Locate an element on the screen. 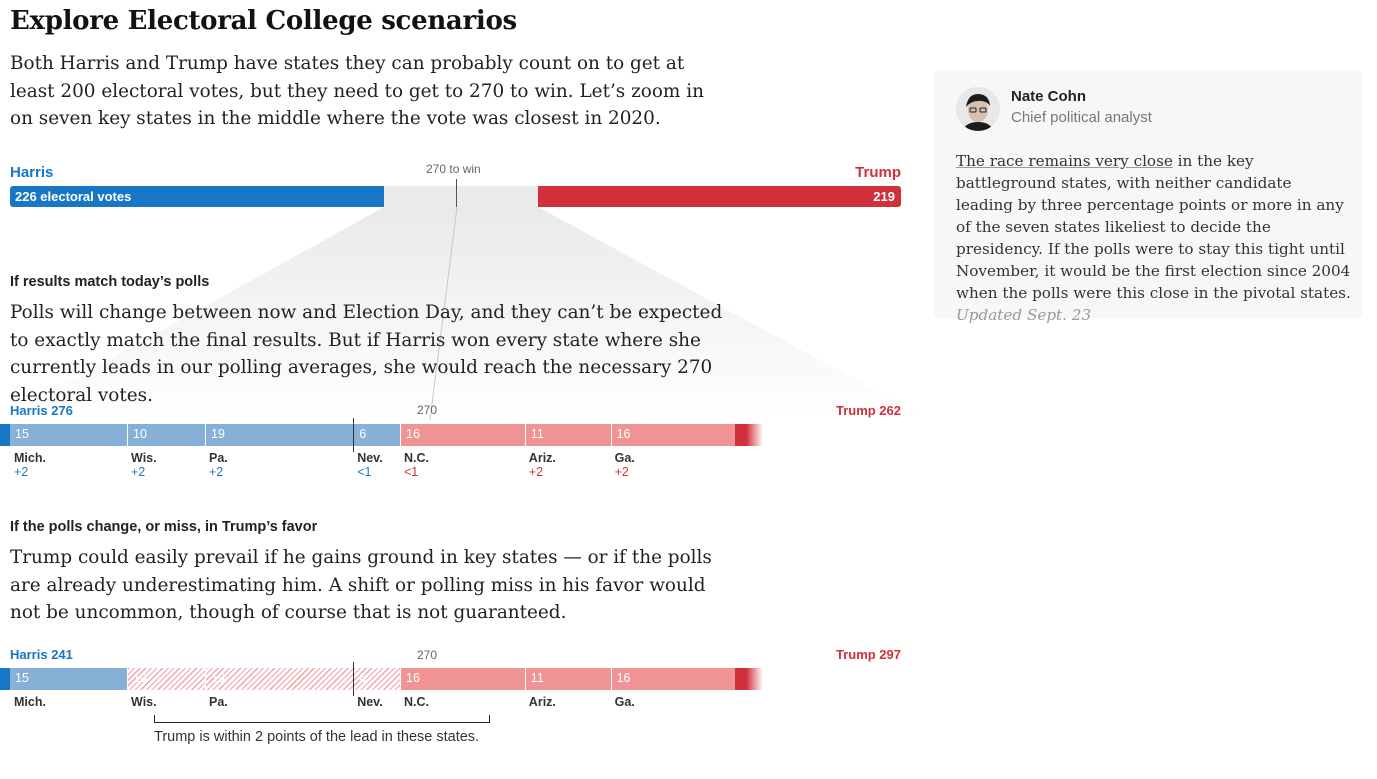 This screenshot has width=1377, height=779. trump-main-bar: 219 is located at coordinates (719, 196).